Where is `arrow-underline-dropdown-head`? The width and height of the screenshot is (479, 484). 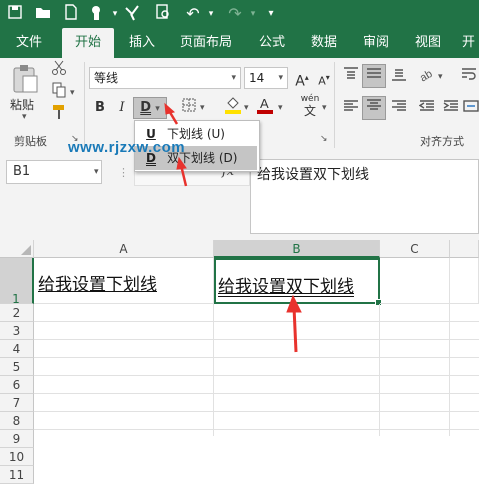 arrow-underline-dropdown-head is located at coordinates (170, 108).